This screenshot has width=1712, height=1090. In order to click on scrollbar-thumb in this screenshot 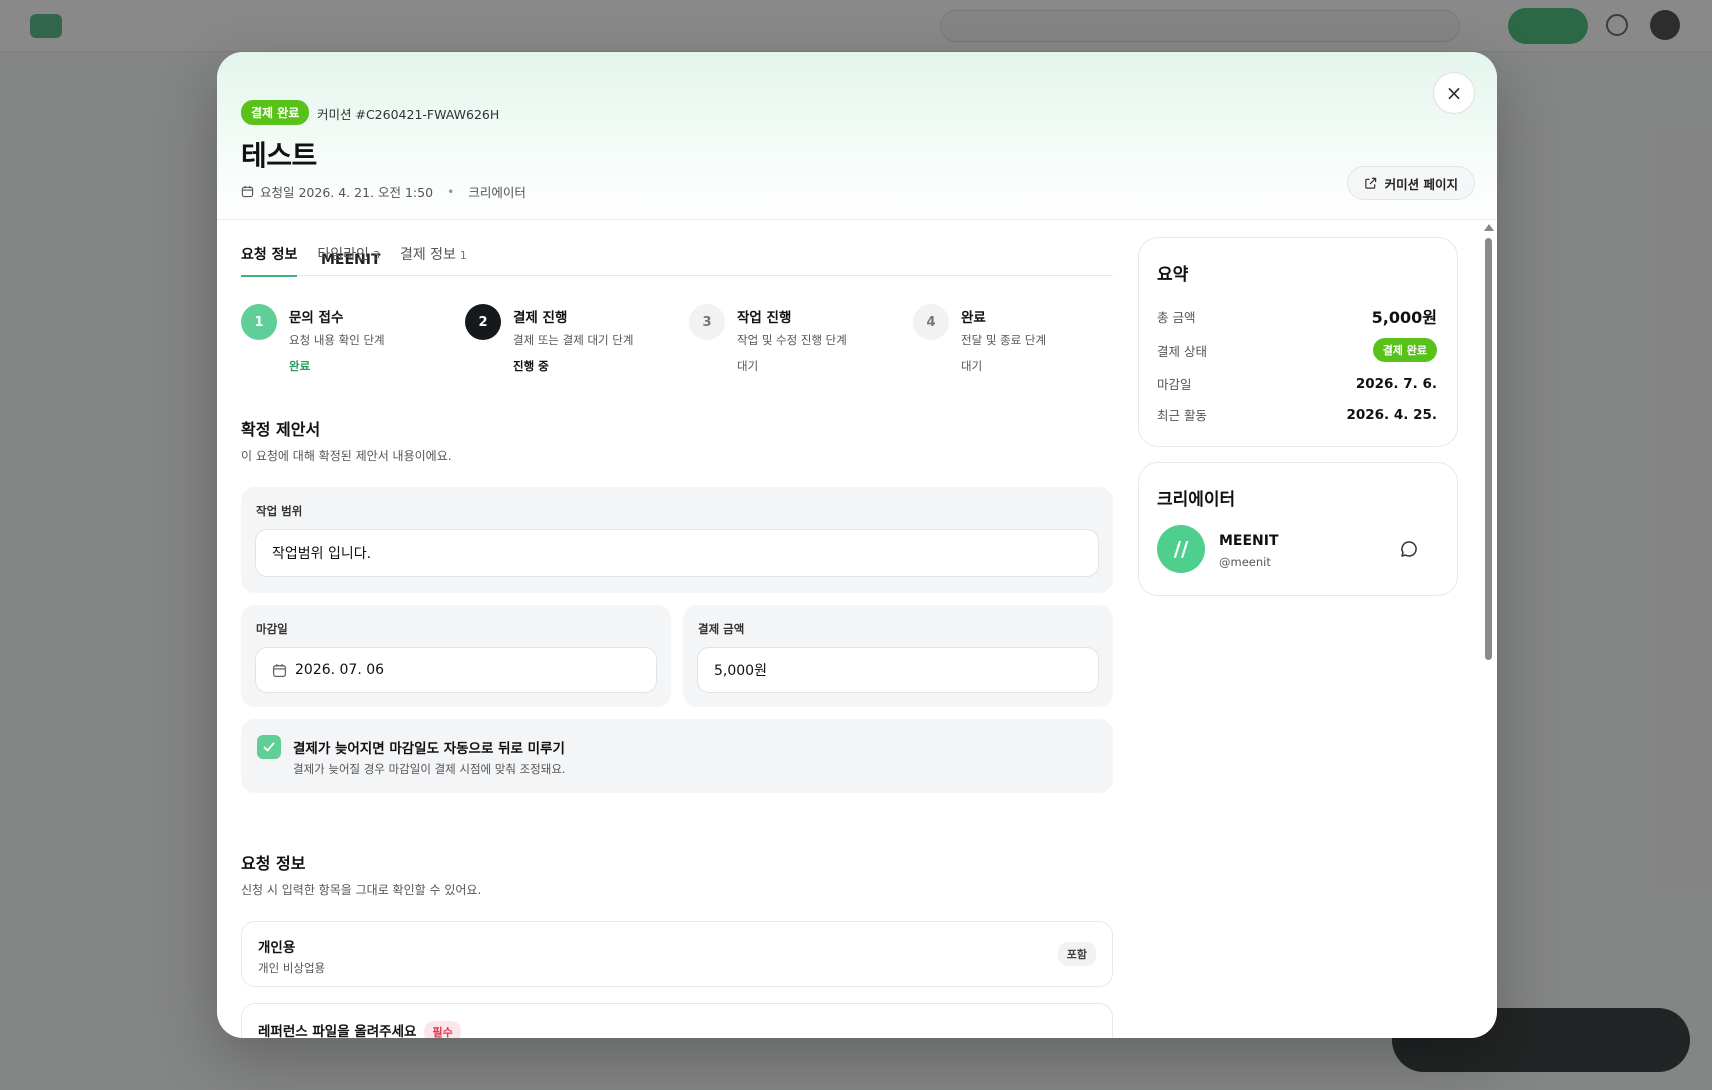, I will do `click(1488, 449)`.